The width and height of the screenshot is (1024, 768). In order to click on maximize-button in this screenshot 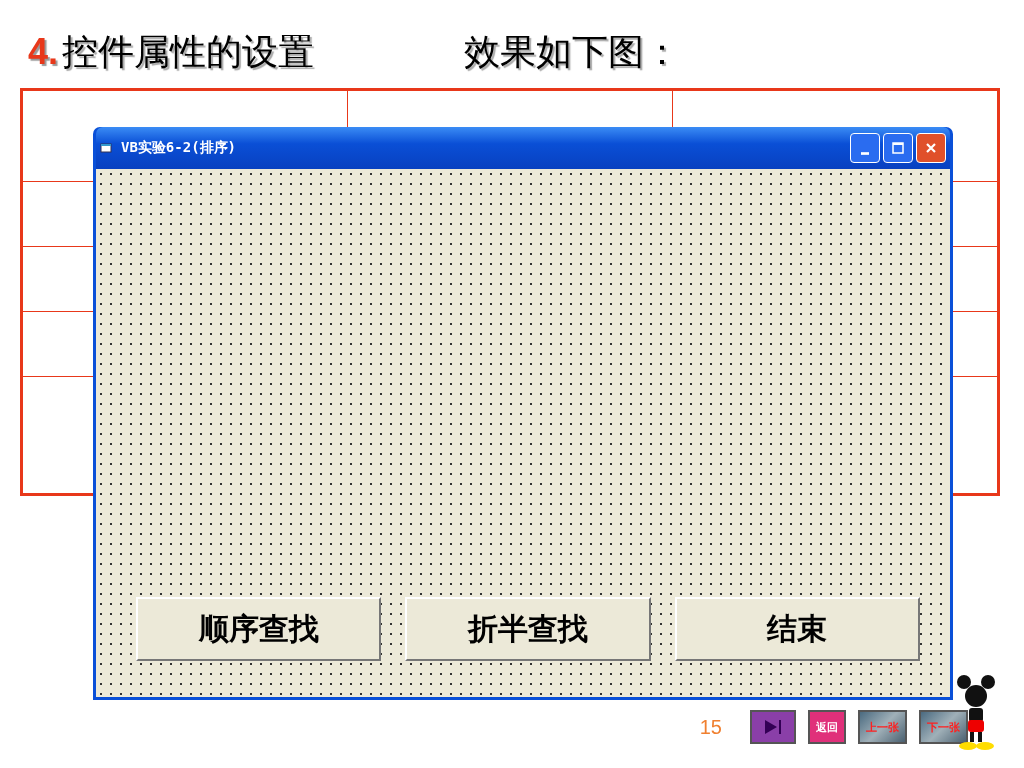, I will do `click(898, 148)`.